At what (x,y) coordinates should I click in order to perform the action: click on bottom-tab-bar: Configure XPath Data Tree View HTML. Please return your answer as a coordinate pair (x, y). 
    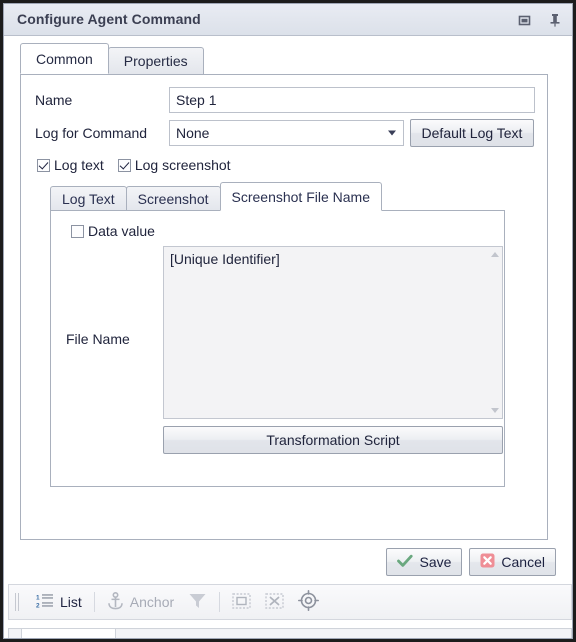
    Looking at the image, I should click on (290, 633).